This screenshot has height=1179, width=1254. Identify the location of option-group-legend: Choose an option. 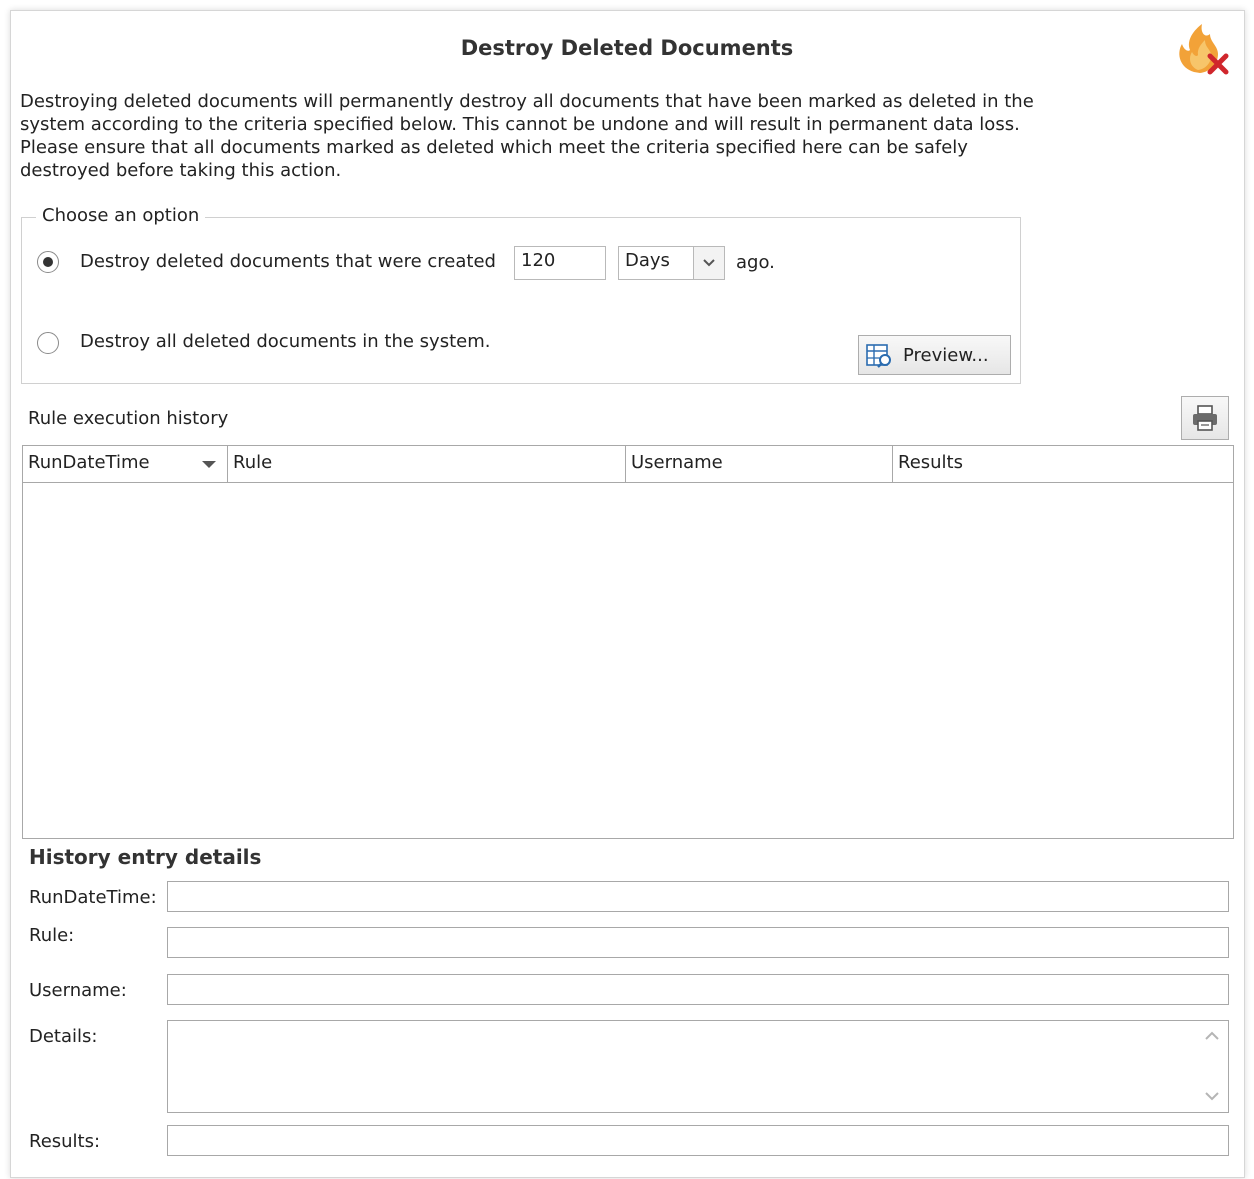
(121, 215).